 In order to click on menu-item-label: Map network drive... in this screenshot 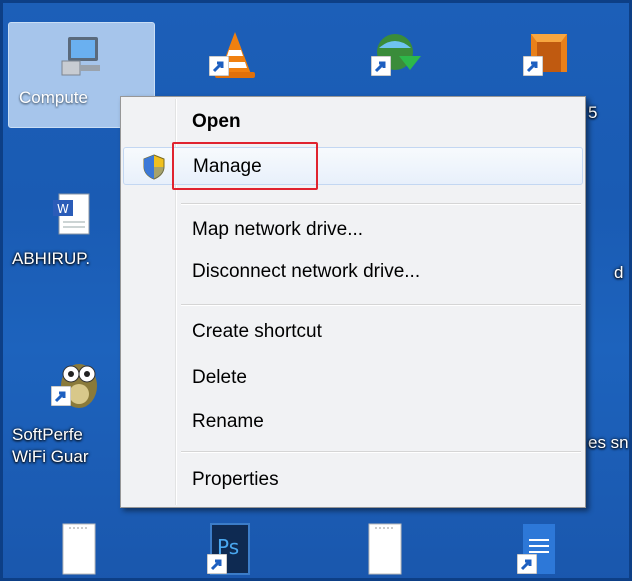, I will do `click(278, 229)`.